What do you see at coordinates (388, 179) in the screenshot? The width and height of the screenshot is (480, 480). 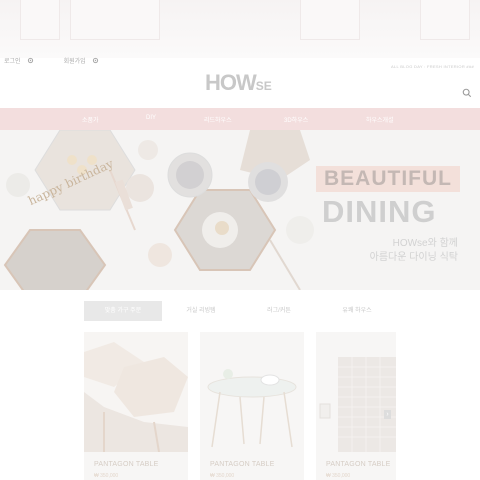 I see `hero-headline-1: BEAUTIFUL` at bounding box center [388, 179].